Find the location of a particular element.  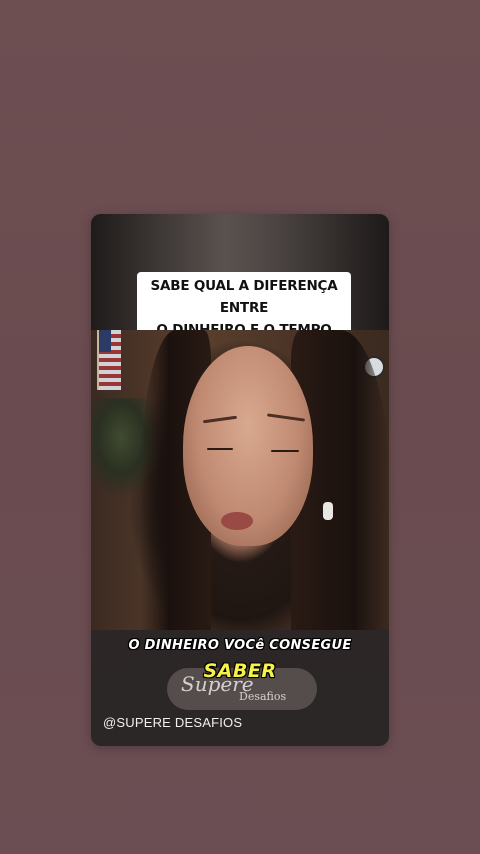

watermark-small-text: Desafios is located at coordinates (263, 696).